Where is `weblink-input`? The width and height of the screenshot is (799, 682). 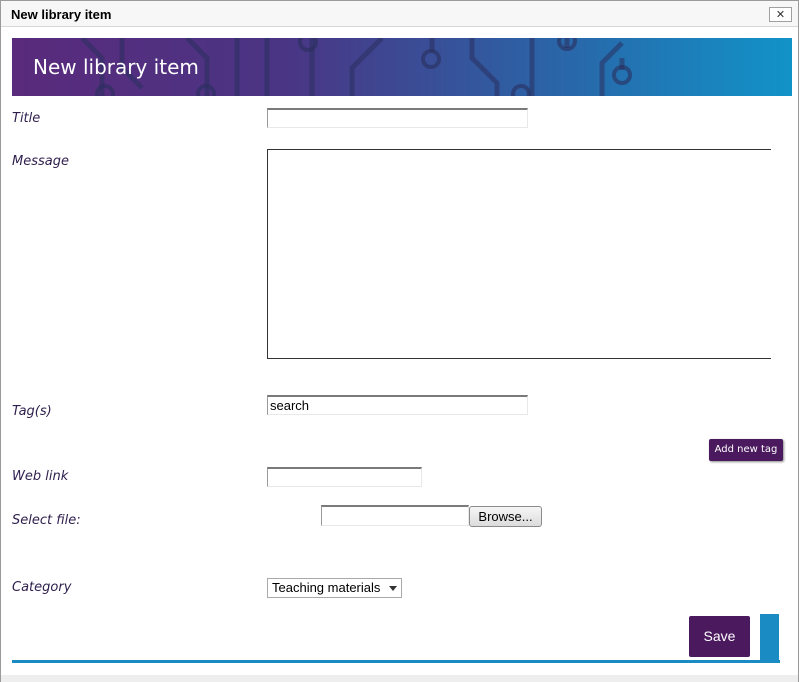
weblink-input is located at coordinates (344, 477).